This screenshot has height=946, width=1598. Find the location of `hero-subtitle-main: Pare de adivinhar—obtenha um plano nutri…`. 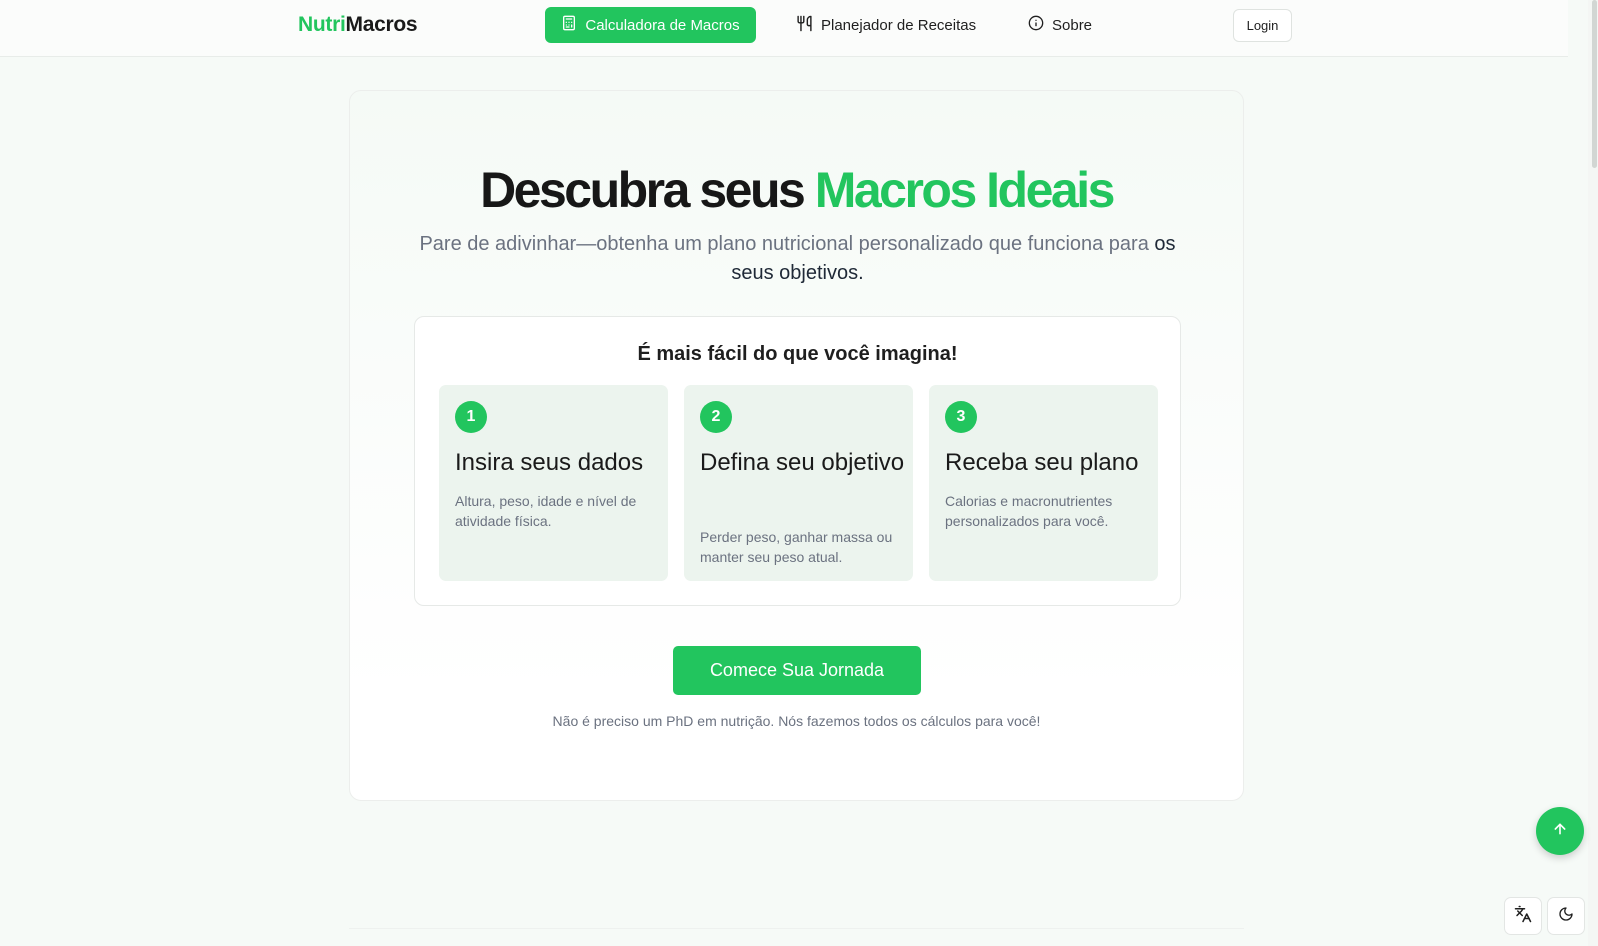

hero-subtitle-main: Pare de adivinhar—obtenha um plano nutri… is located at coordinates (787, 244).